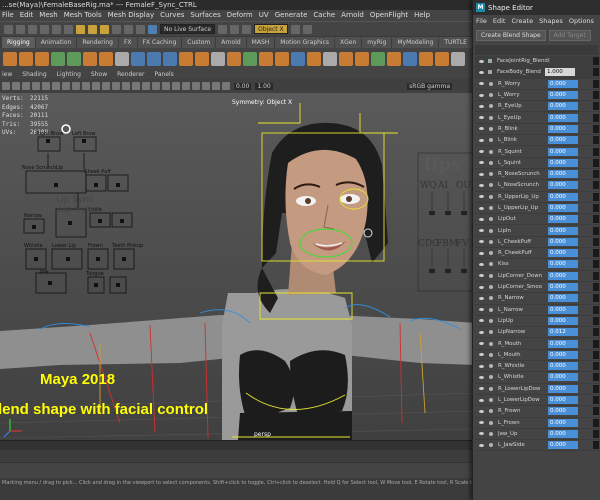  I want to click on quick-rig-icon, so click(394, 59).